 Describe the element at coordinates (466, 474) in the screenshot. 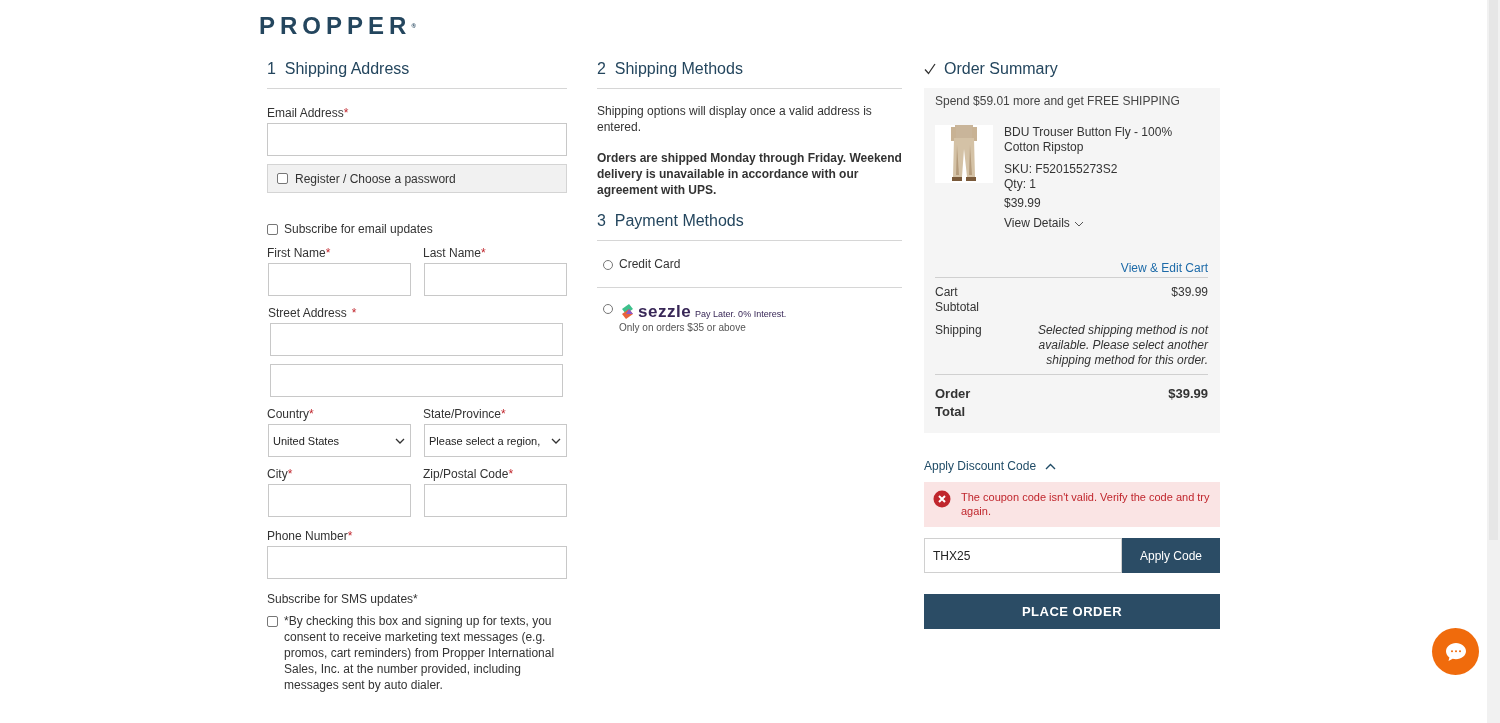

I see `field-label: Zip/Postal Code` at that location.